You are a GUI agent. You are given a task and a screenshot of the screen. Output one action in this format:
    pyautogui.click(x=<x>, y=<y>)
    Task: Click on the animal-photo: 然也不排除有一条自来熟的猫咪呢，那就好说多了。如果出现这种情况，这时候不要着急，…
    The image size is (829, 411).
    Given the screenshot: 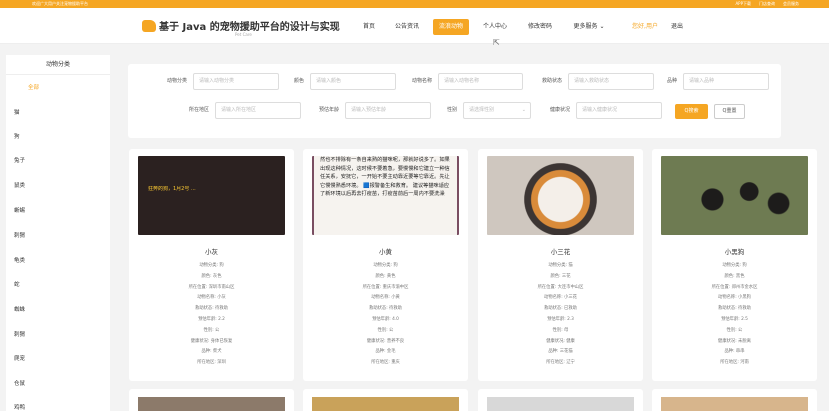 What is the action you would take?
    pyautogui.click(x=385, y=195)
    